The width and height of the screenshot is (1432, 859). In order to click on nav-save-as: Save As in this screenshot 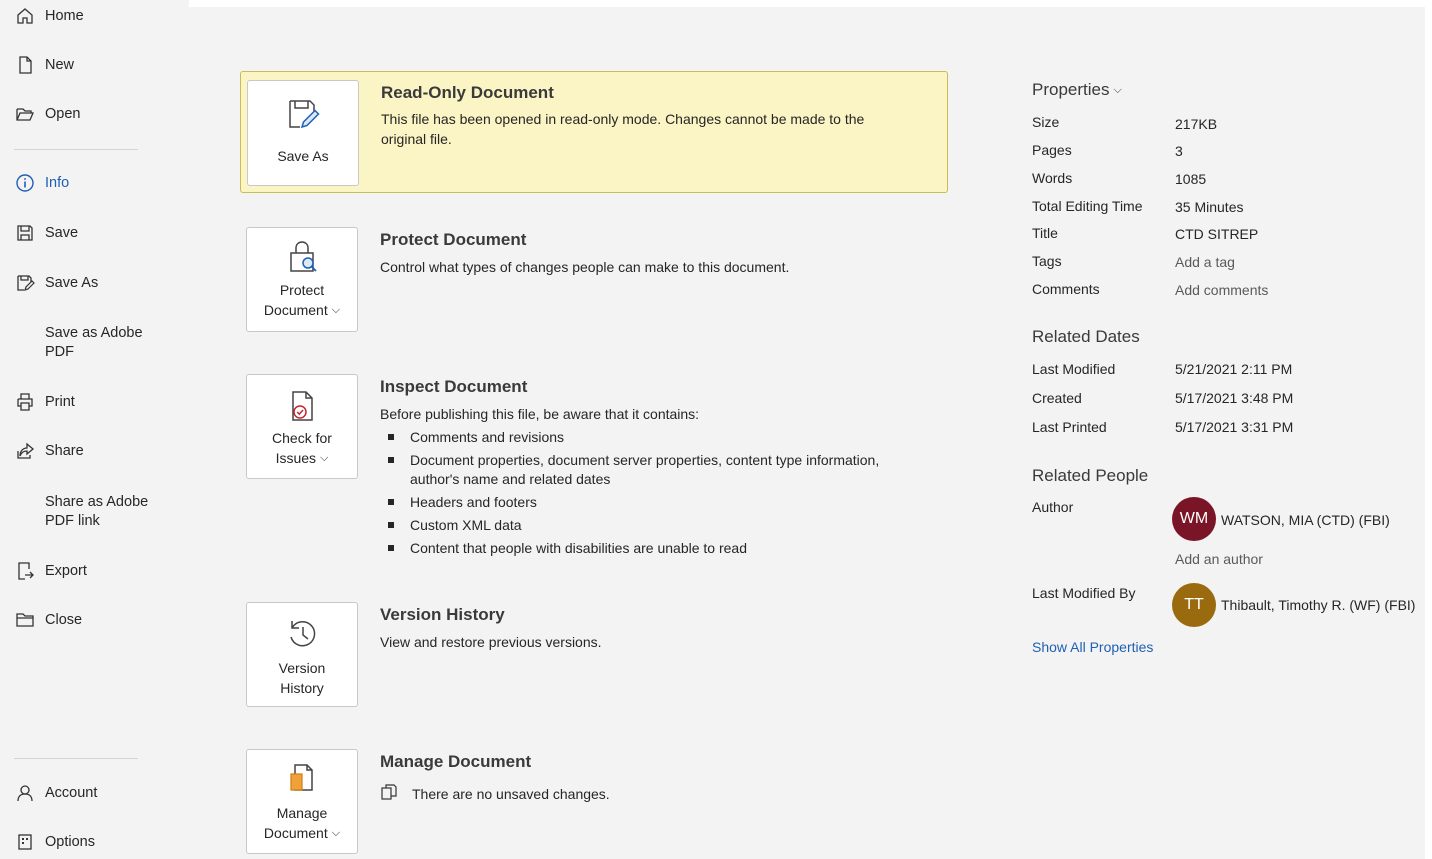, I will do `click(95, 283)`.